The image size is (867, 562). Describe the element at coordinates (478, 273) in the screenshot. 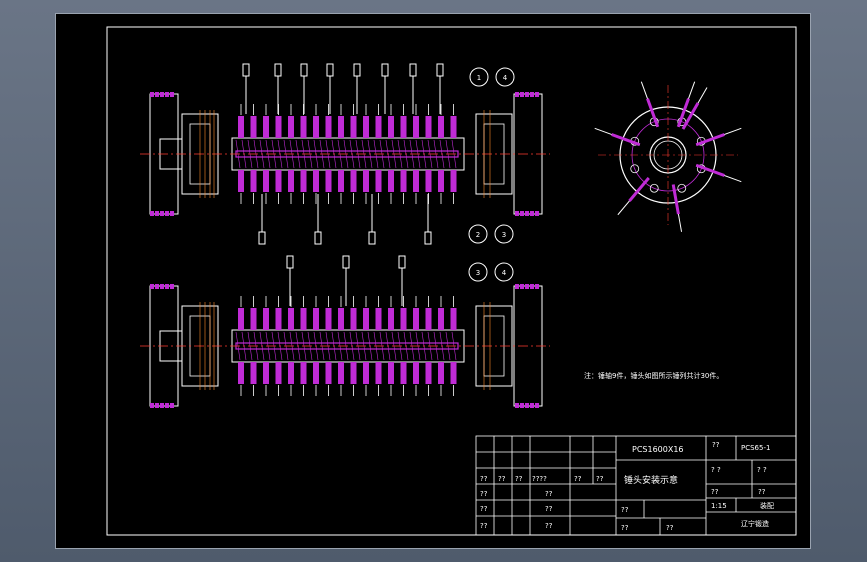

I see `marker-label: 3` at that location.